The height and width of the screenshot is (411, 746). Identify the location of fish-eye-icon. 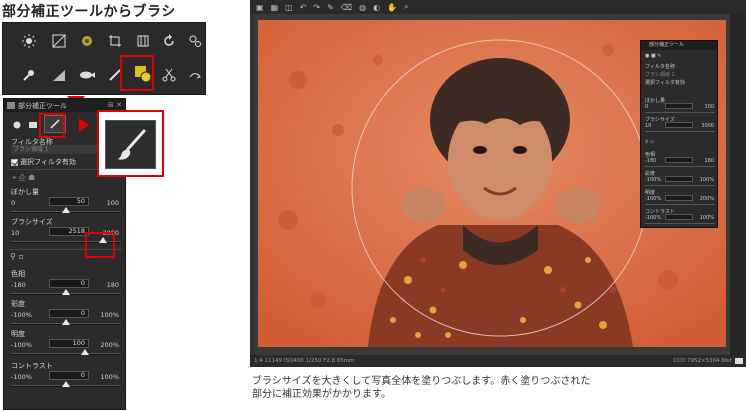
(87, 75).